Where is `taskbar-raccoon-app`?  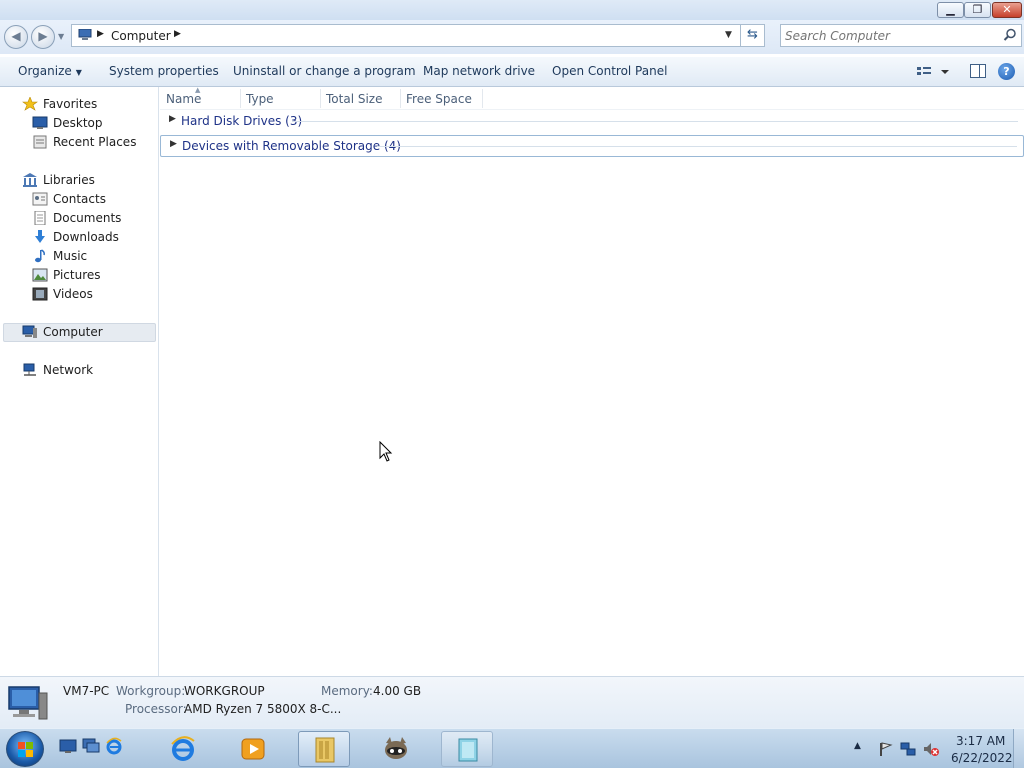
taskbar-raccoon-app is located at coordinates (396, 749).